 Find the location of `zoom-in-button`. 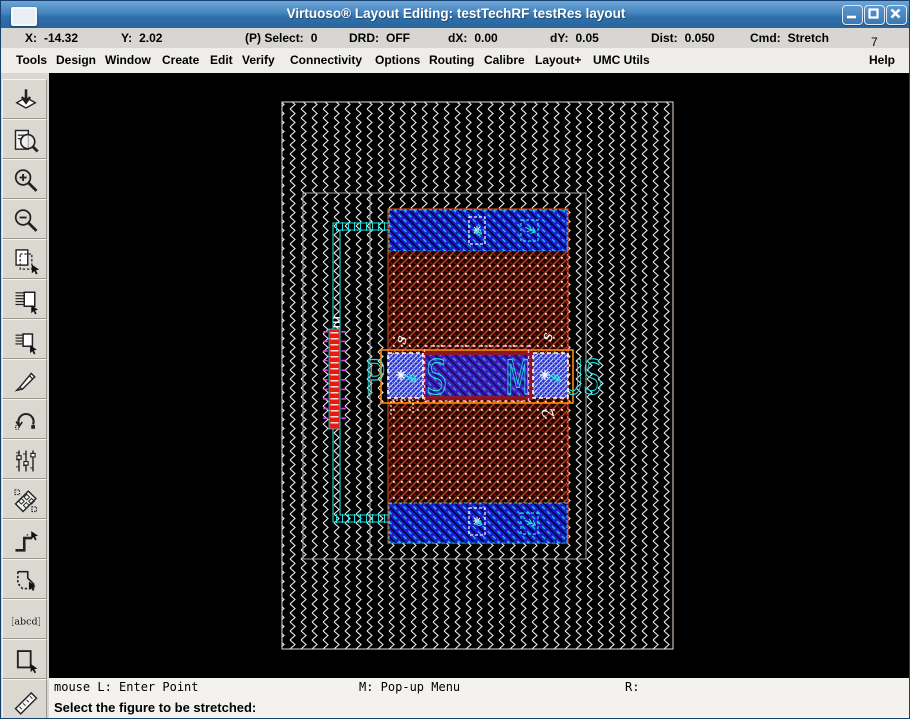

zoom-in-button is located at coordinates (24, 179).